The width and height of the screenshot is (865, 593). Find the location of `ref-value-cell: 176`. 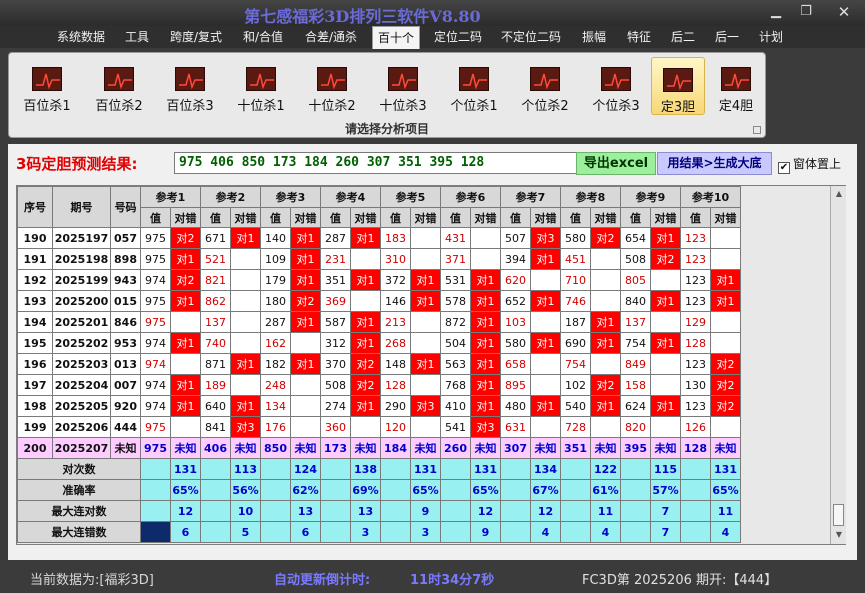

ref-value-cell: 176 is located at coordinates (275, 427).